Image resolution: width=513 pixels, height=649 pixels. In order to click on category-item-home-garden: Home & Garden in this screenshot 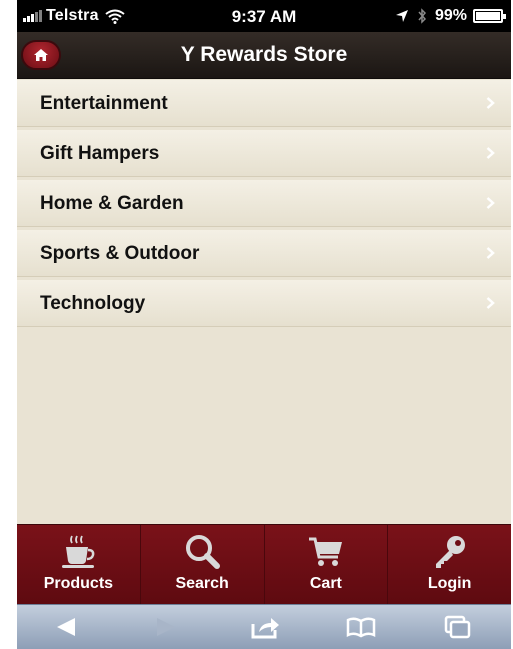, I will do `click(264, 203)`.